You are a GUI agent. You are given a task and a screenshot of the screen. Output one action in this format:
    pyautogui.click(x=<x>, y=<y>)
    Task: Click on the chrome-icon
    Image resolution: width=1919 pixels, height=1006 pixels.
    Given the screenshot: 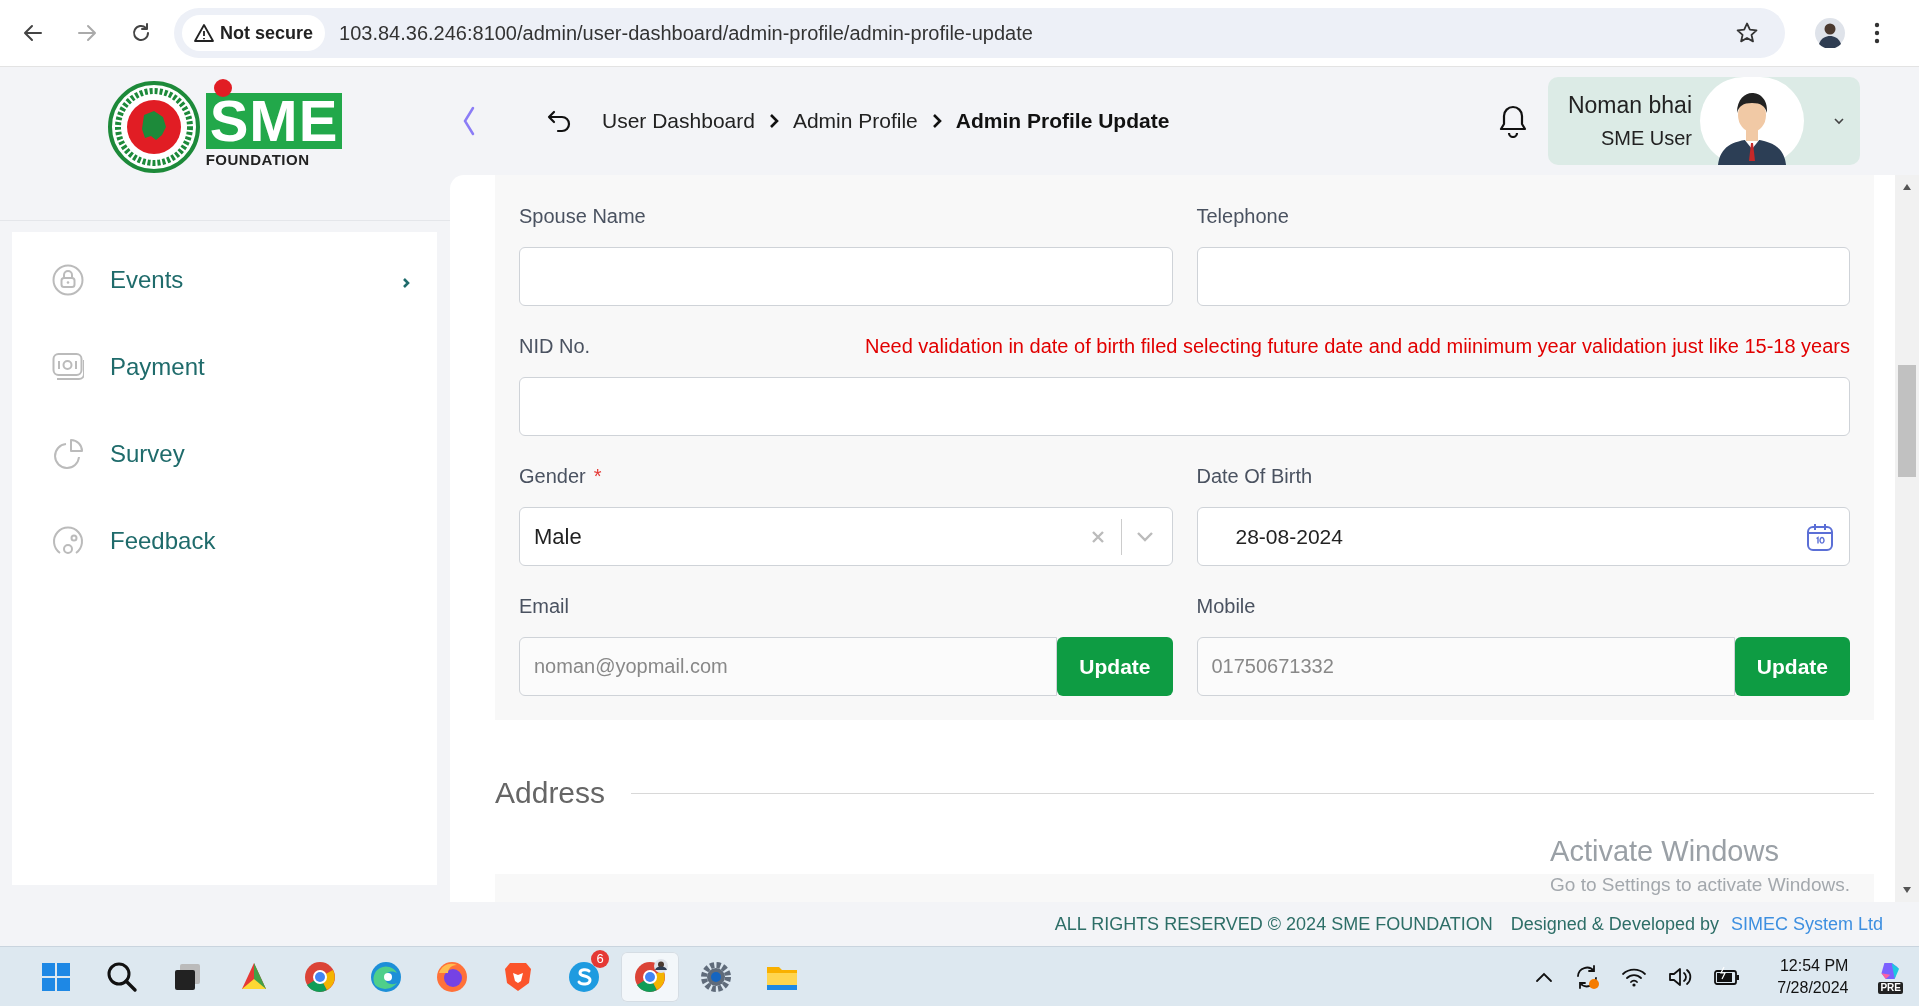 What is the action you would take?
    pyautogui.click(x=650, y=976)
    